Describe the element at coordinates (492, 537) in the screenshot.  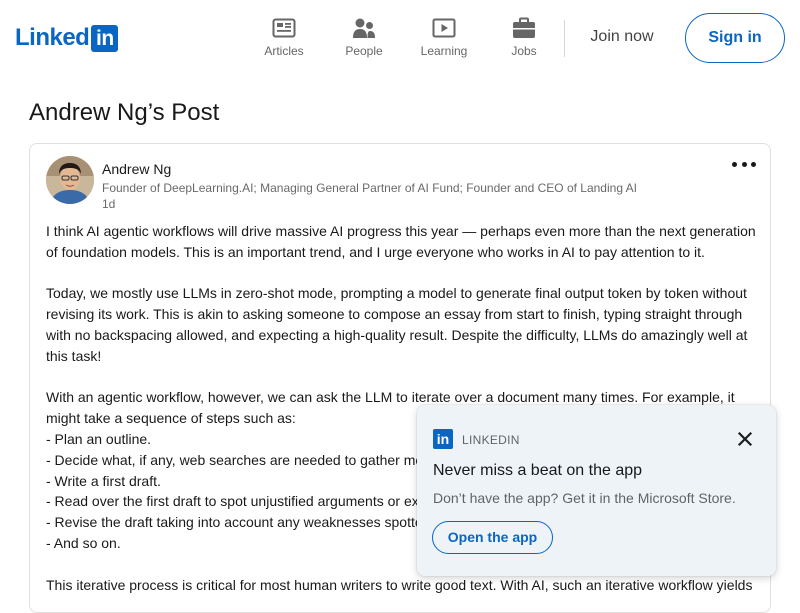
I see `open-app-button: Open the app` at that location.